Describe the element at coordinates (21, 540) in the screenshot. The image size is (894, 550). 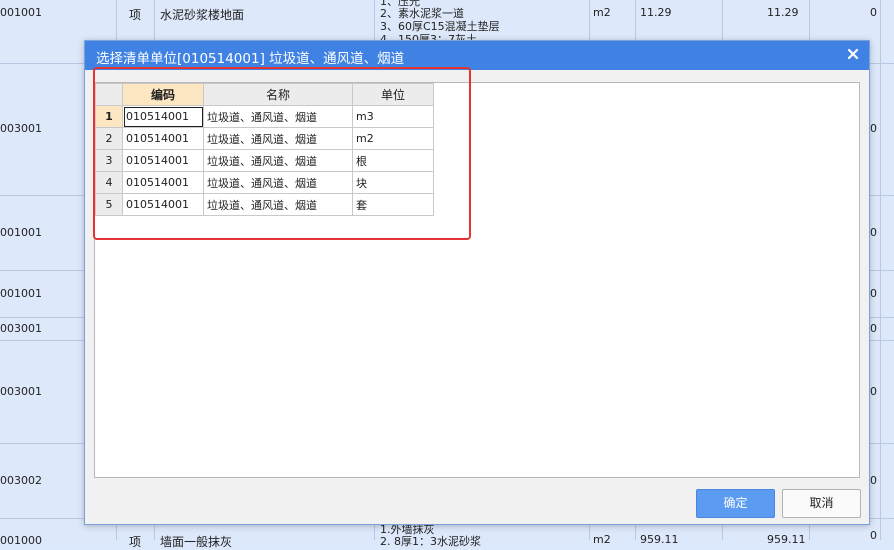
I see `bg-code: 001000` at that location.